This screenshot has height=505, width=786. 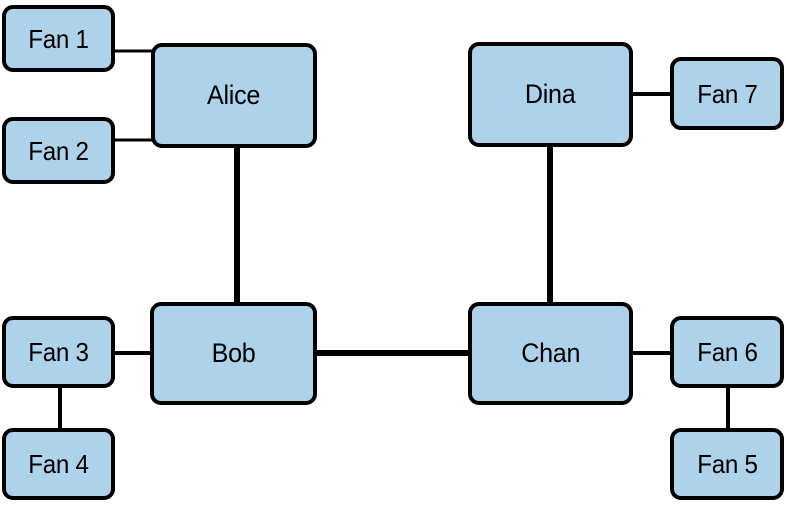 I want to click on node-fan5: Fan 5, so click(x=727, y=464).